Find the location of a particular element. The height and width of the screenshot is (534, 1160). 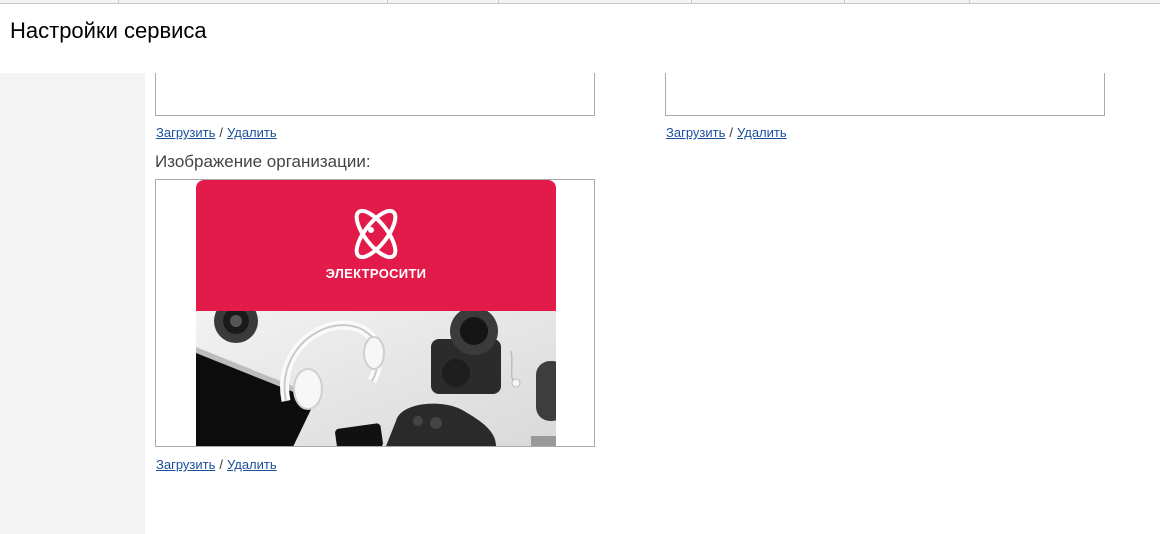

image-preview-right is located at coordinates (885, 94).